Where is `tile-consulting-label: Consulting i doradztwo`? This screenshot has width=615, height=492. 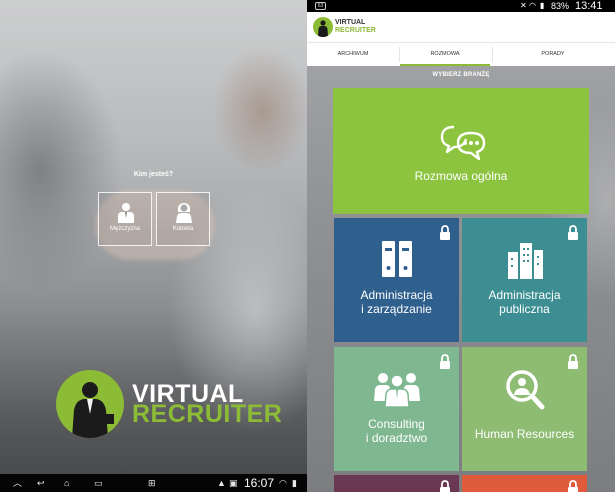 tile-consulting-label: Consulting i doradztwo is located at coordinates (396, 431).